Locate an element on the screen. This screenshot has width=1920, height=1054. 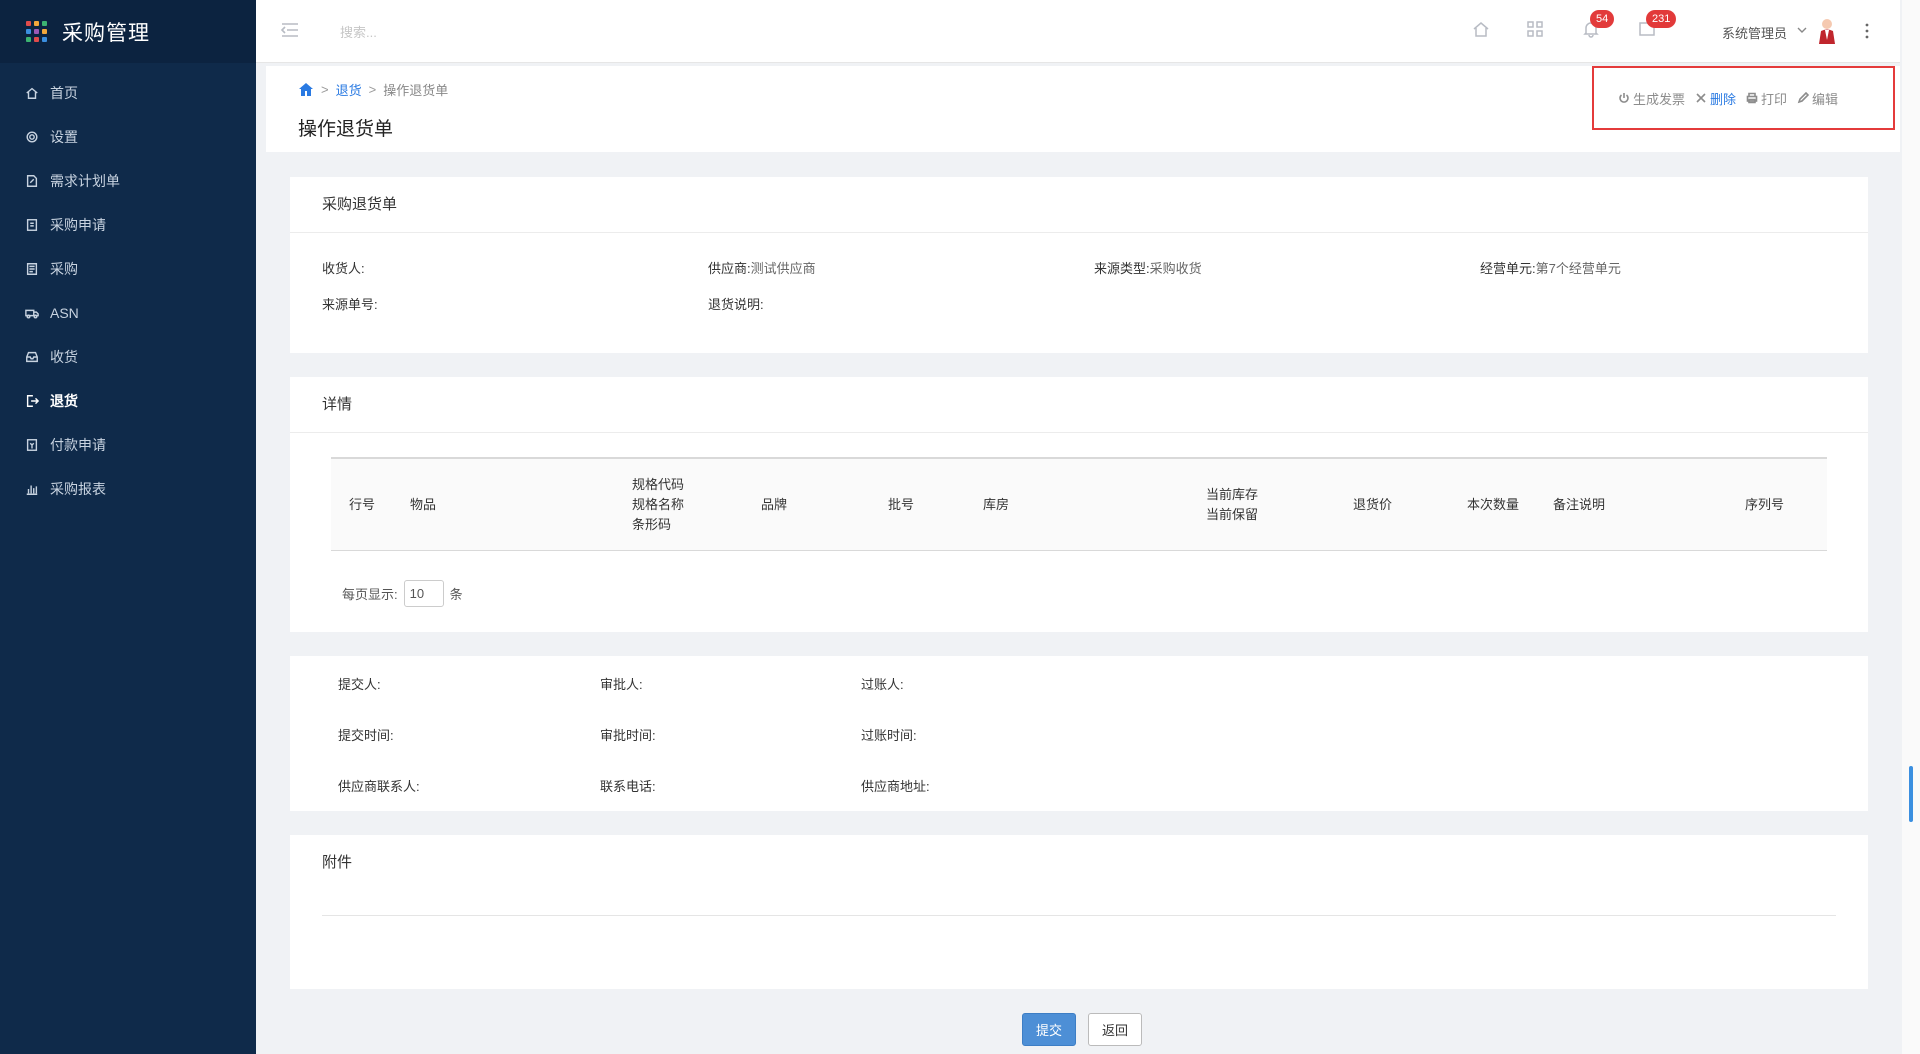
supplier-field: 供应商:测试供应商 is located at coordinates (762, 267).